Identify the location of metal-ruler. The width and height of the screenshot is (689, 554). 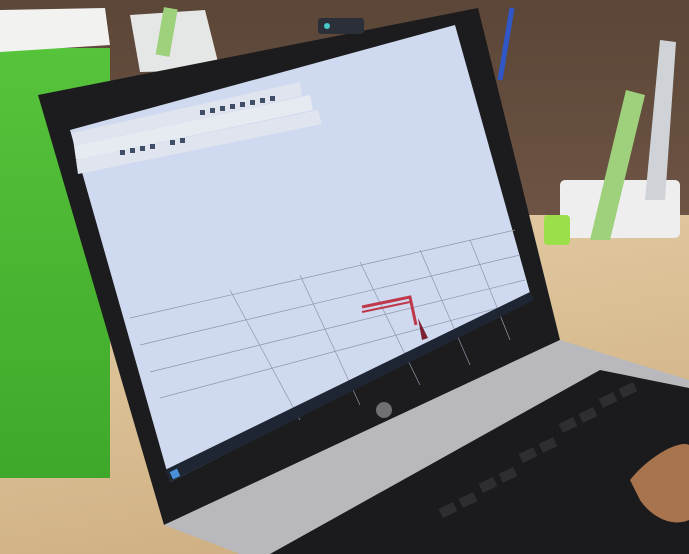
(660, 120).